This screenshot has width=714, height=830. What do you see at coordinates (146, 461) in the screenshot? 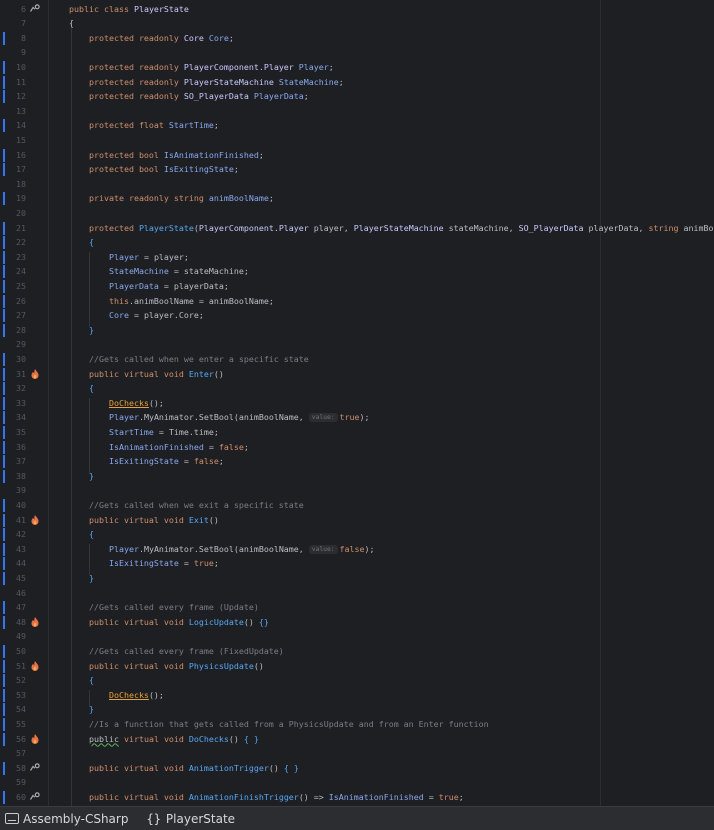
I see `code-text: IsExitingState = false;` at bounding box center [146, 461].